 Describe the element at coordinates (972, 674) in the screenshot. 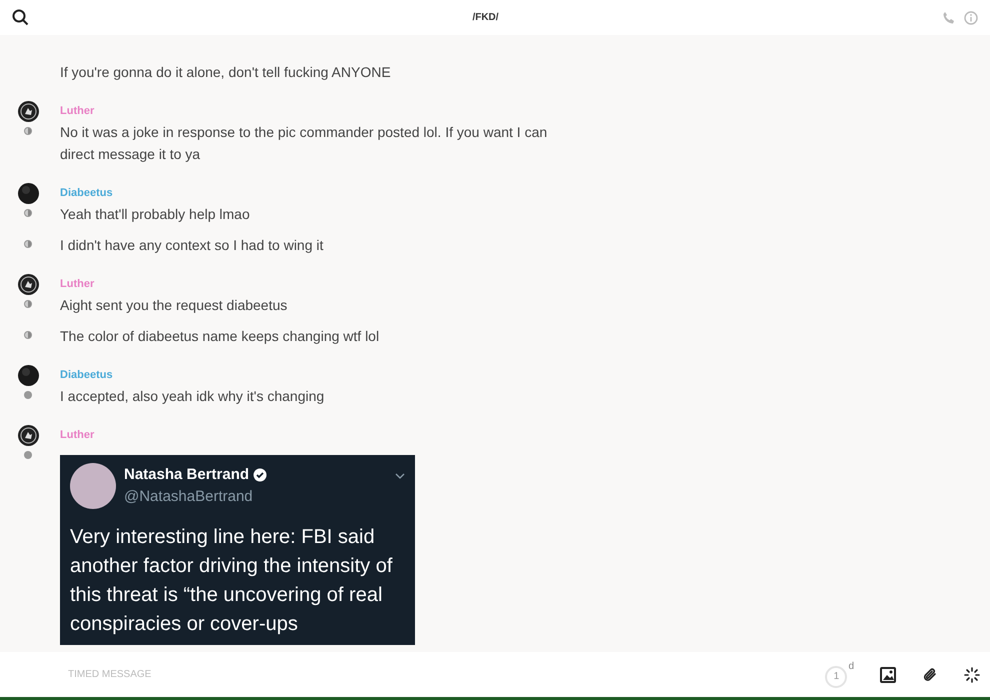

I see `sparkle-icon` at that location.